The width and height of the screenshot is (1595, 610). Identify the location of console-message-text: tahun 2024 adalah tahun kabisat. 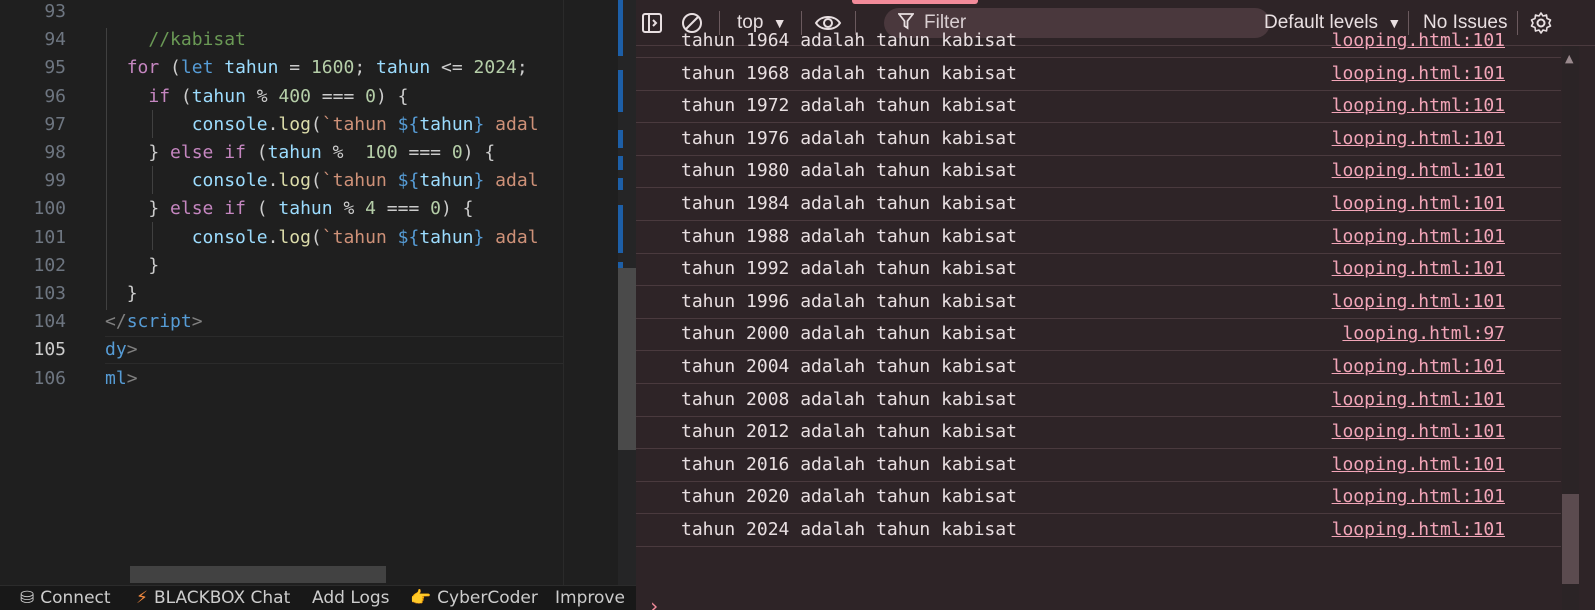
(849, 529).